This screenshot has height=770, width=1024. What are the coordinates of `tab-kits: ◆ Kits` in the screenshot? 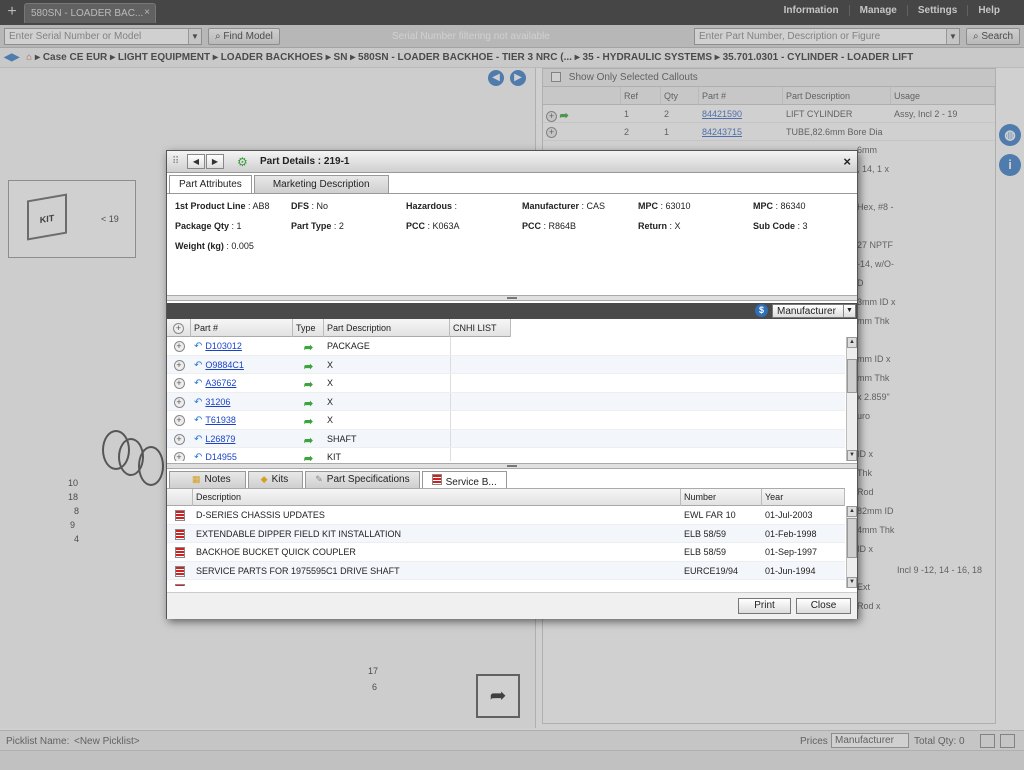 It's located at (275, 479).